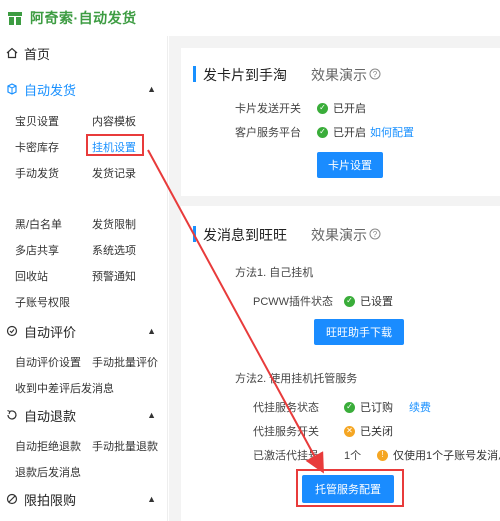  What do you see at coordinates (350, 165) in the screenshot?
I see `card-settings-button: 卡片设置` at bounding box center [350, 165].